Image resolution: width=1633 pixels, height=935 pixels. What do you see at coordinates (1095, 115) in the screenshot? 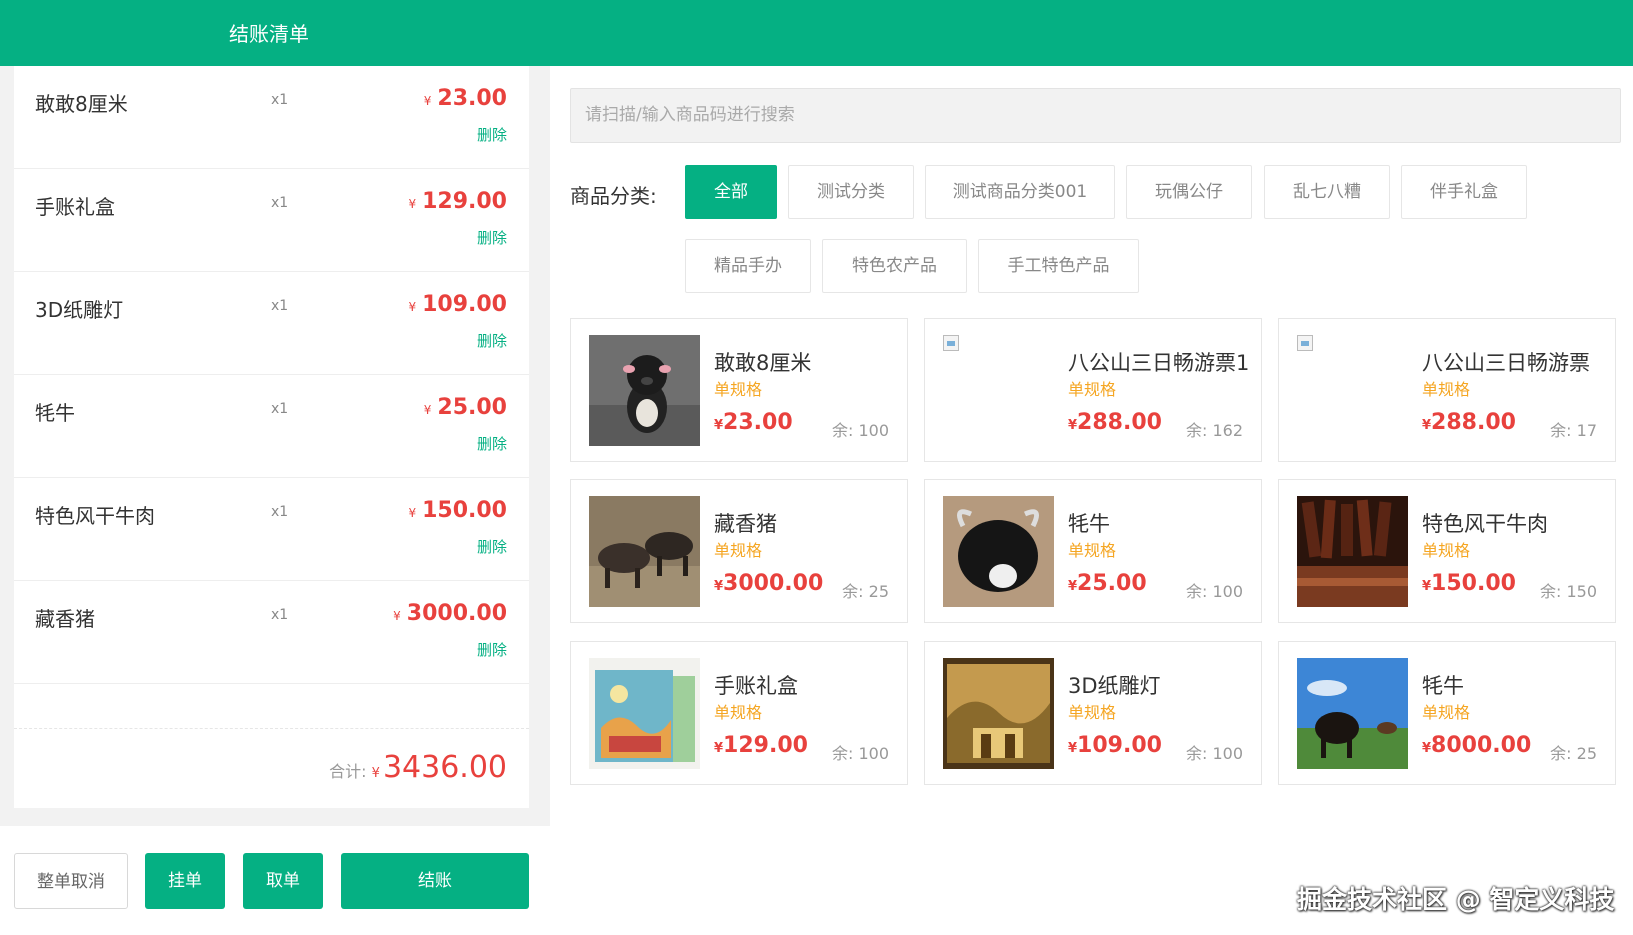
I see `search-input: 请扫描/输入商品码进行搜索` at bounding box center [1095, 115].